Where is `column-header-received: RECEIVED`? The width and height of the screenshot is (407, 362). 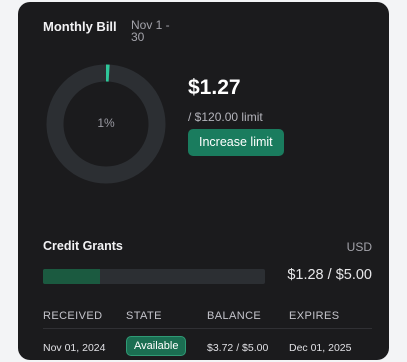
column-header-received: RECEIVED is located at coordinates (73, 316).